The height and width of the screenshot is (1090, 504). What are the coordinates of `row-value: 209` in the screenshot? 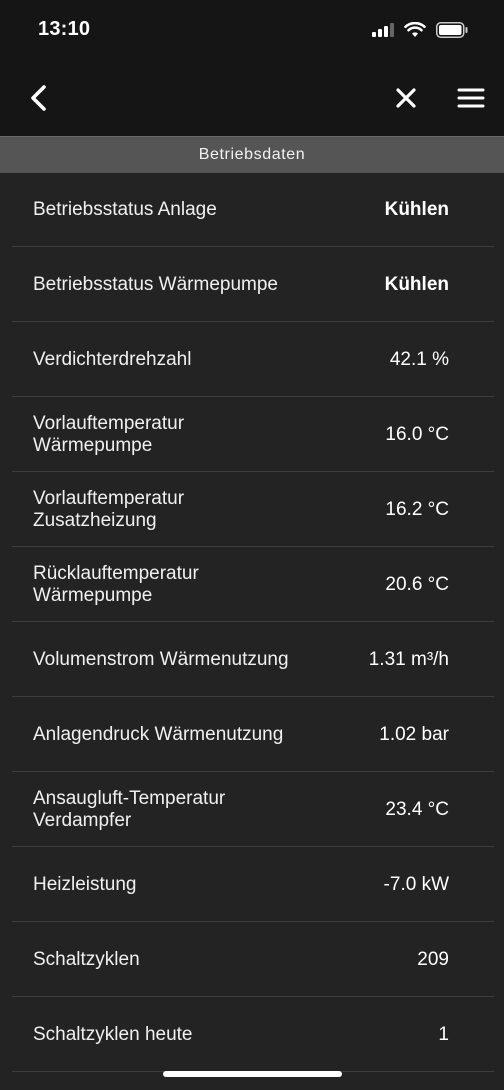 It's located at (433, 959).